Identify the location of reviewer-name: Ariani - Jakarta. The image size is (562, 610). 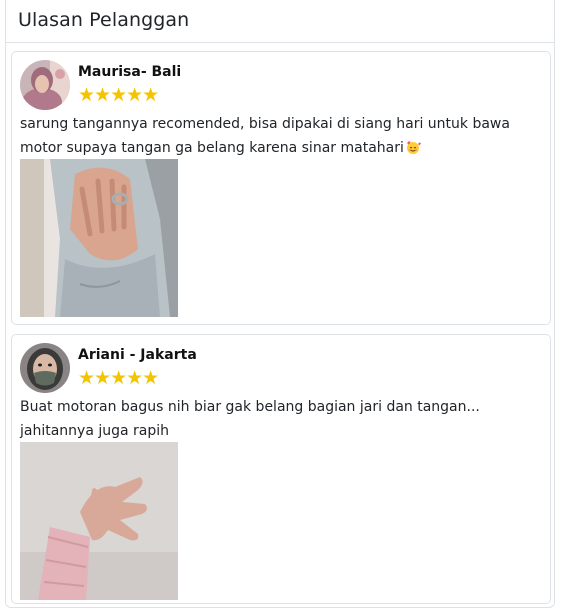
(137, 355).